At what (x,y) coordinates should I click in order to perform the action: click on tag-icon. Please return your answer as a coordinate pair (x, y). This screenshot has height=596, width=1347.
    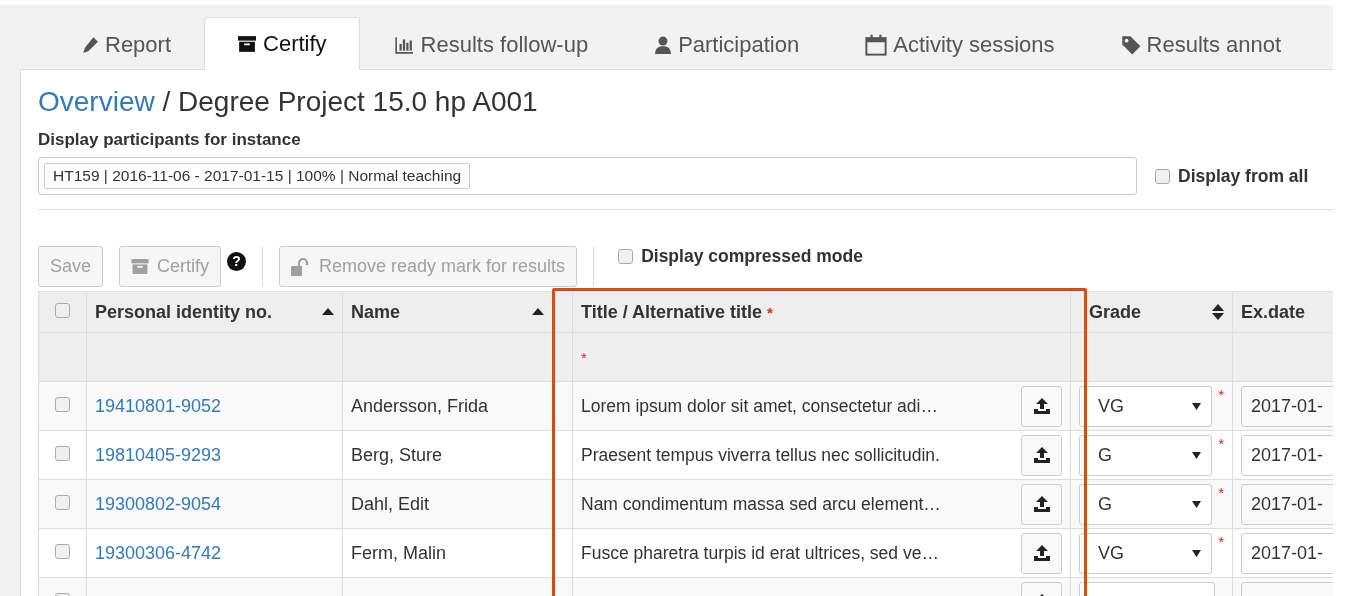
    Looking at the image, I should click on (1130, 44).